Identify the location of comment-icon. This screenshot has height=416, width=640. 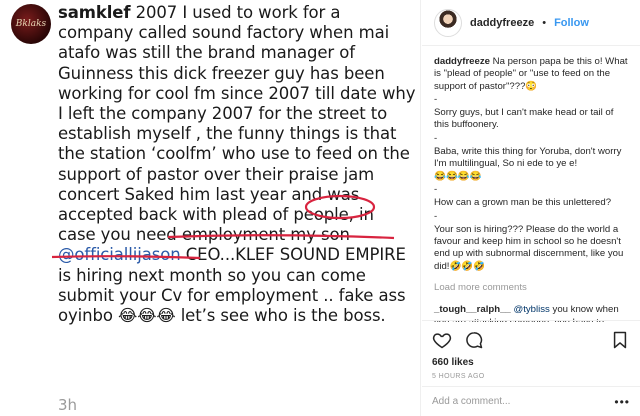
(474, 340).